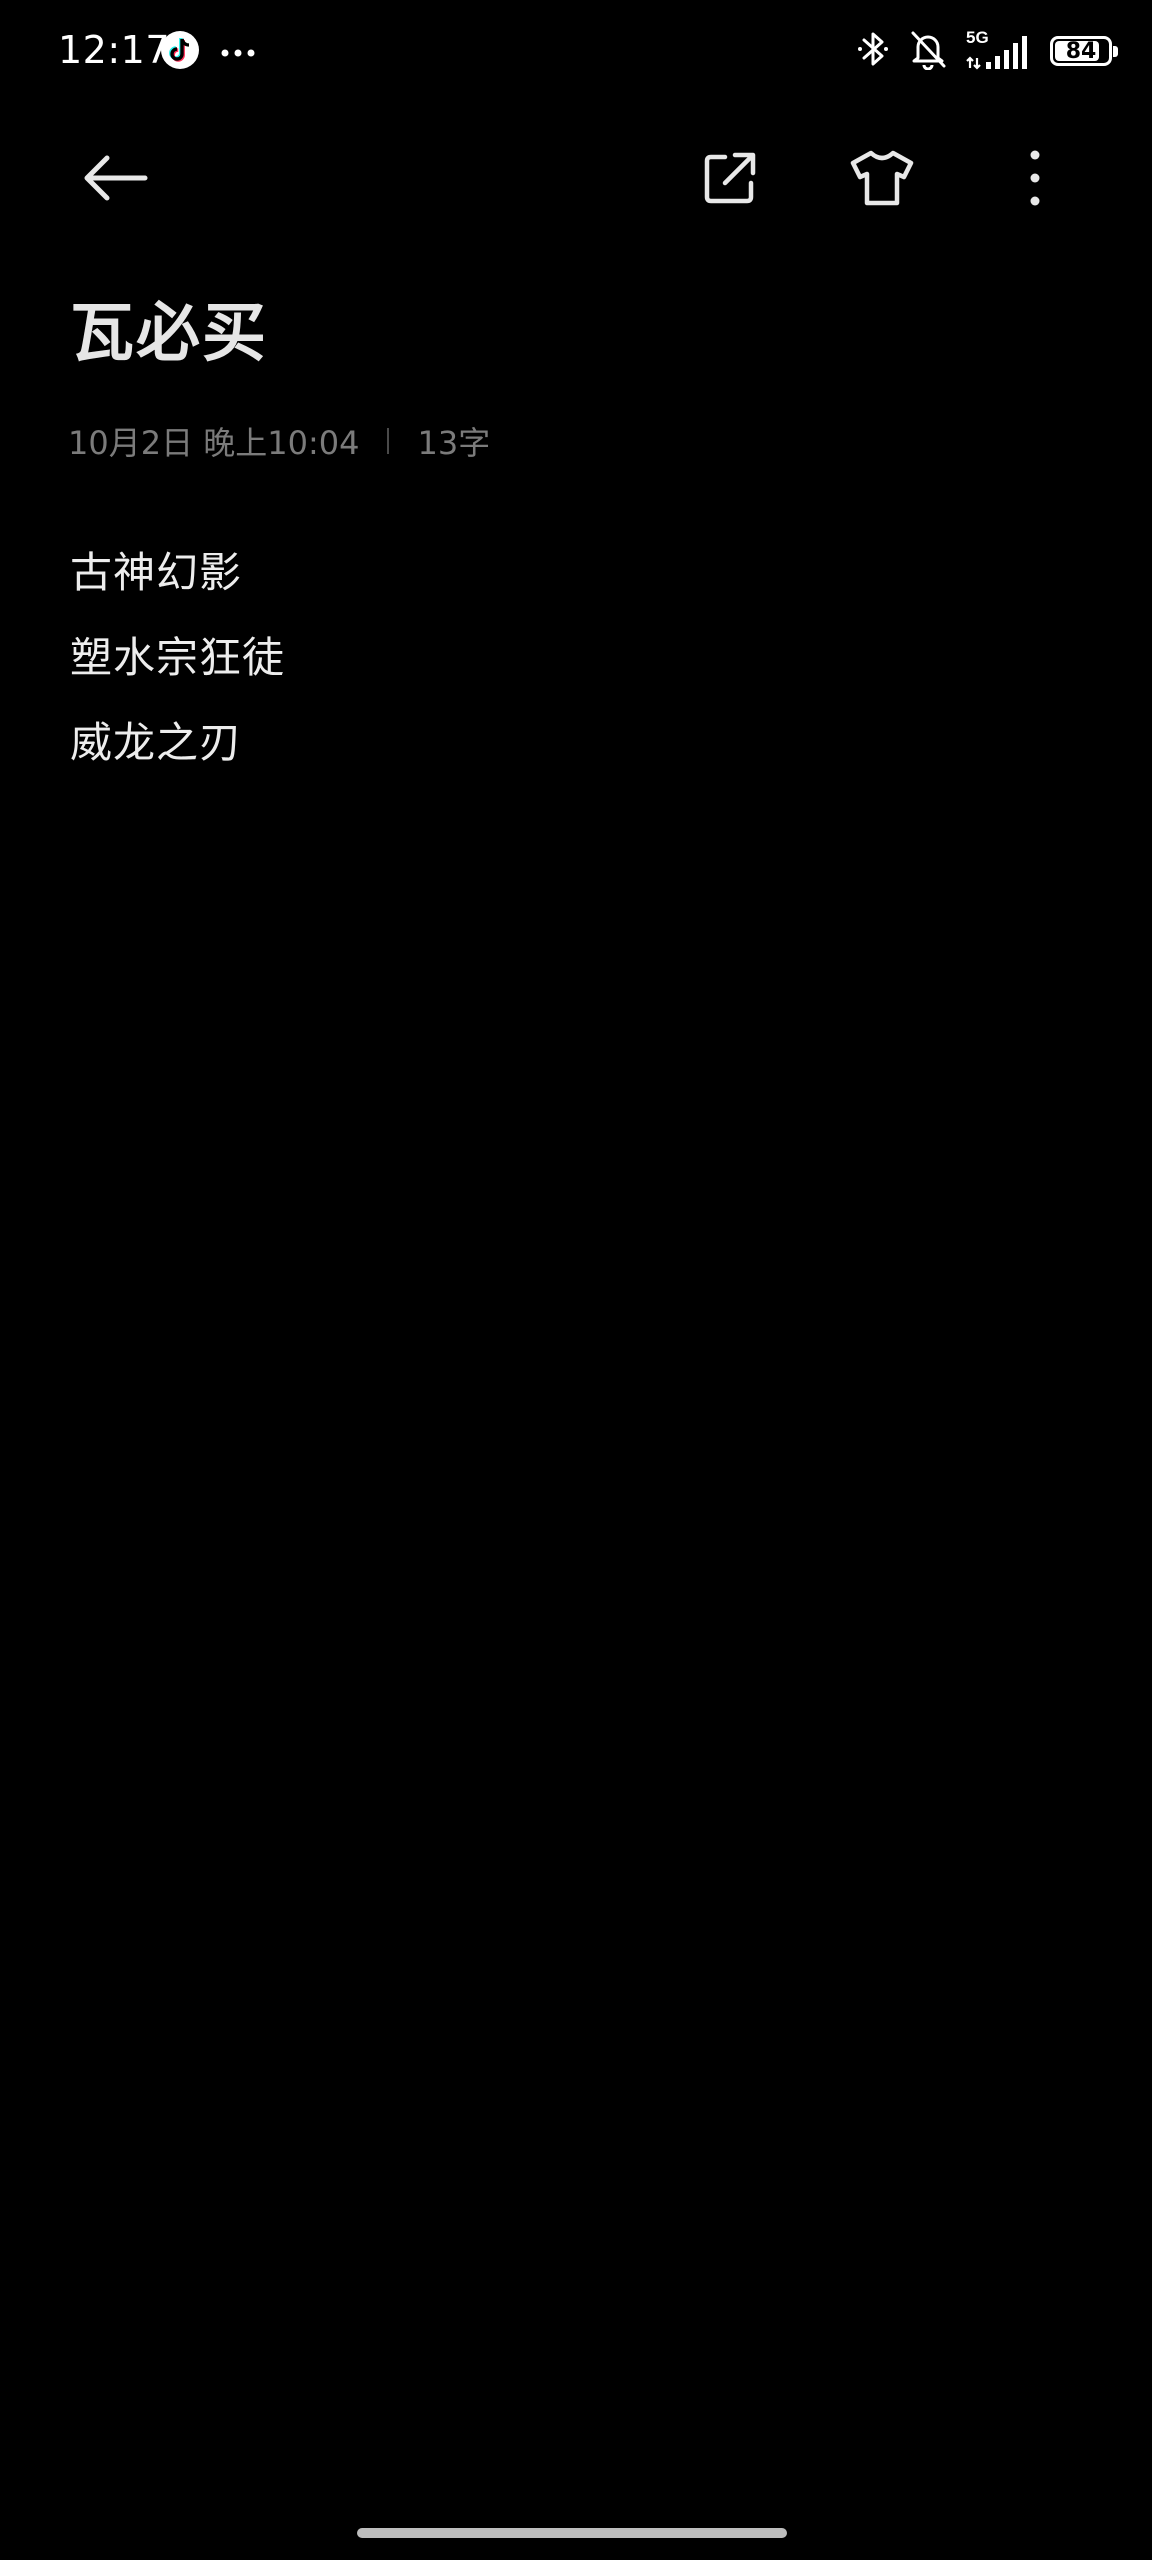  I want to click on bluetooth-icon, so click(873, 51).